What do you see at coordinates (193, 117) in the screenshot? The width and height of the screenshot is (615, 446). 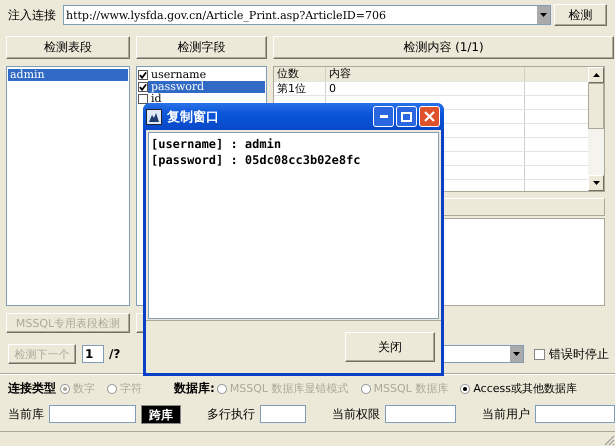 I see `dialog-title: 复制窗口` at bounding box center [193, 117].